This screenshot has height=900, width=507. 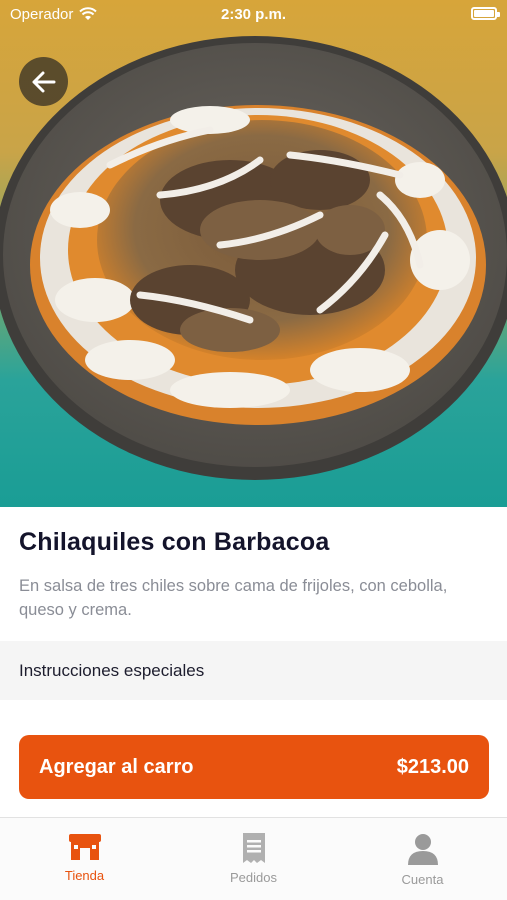 What do you see at coordinates (88, 13) in the screenshot?
I see `wifi-icon` at bounding box center [88, 13].